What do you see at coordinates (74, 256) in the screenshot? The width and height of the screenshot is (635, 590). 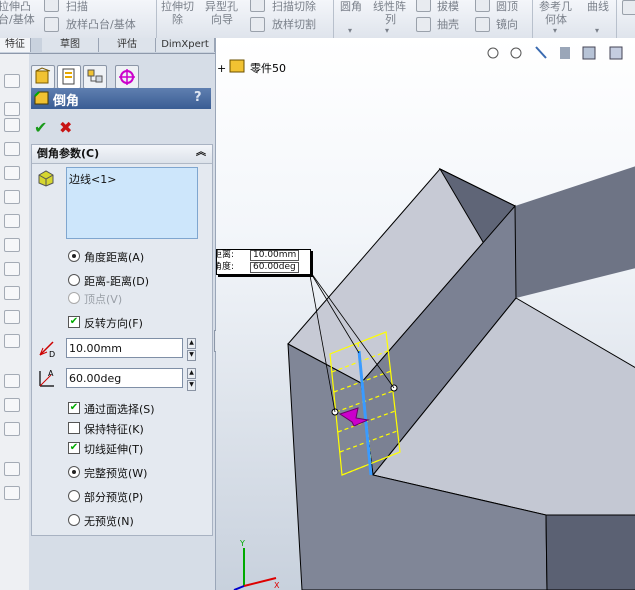 I see `angle-distance-radio` at bounding box center [74, 256].